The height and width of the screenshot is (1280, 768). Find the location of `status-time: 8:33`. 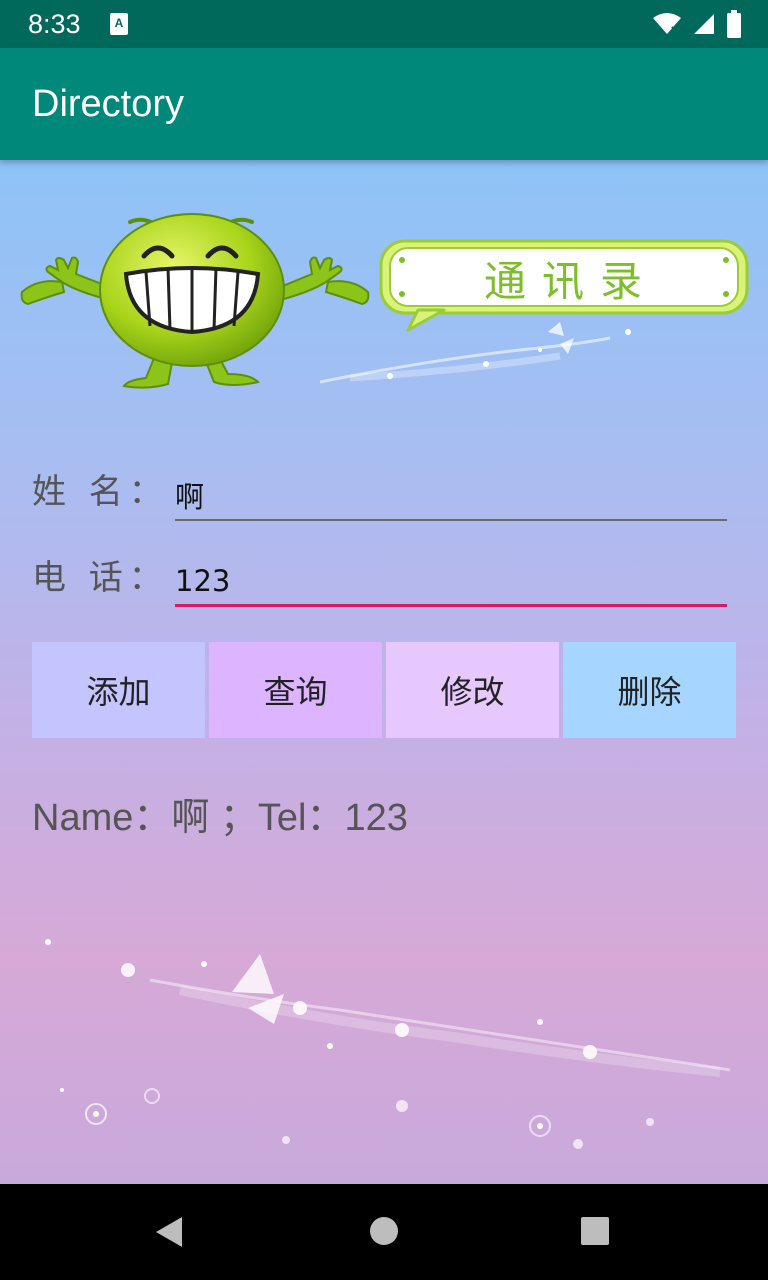

status-time: 8:33 is located at coordinates (54, 24).